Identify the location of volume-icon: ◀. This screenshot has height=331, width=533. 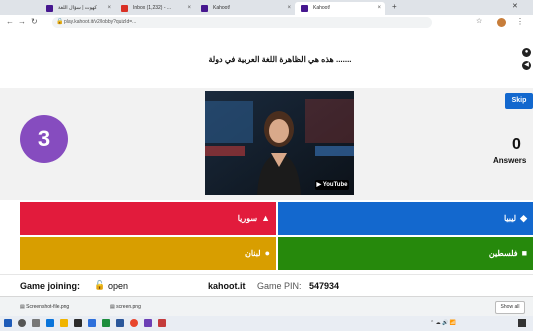
(526, 65).